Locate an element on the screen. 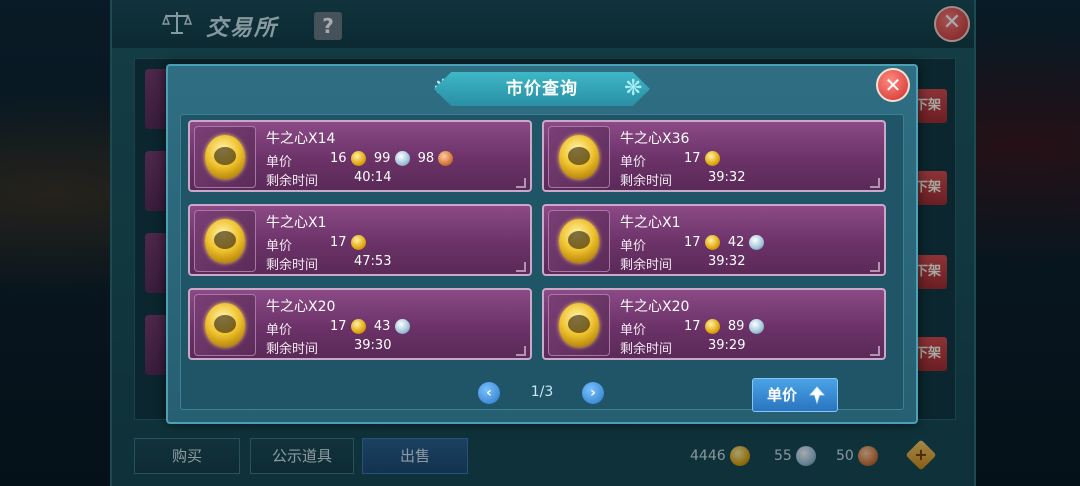 The image size is (1080, 486). copper-coin-icon is located at coordinates (446, 158).